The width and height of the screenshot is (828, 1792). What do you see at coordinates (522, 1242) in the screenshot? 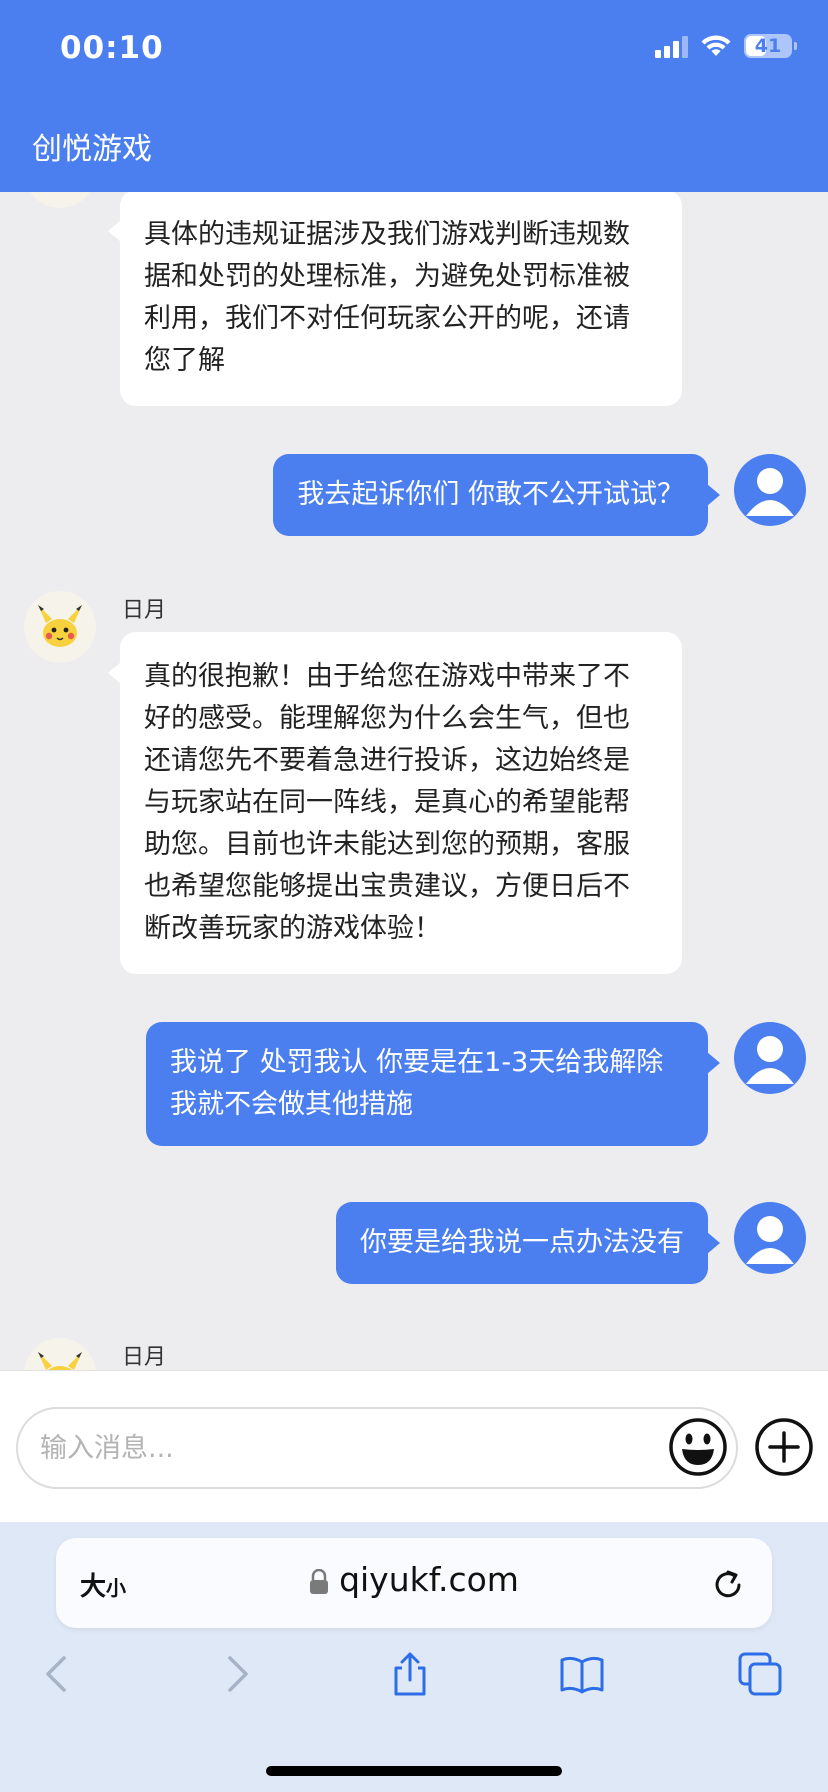
I see `message-text: 你要是给我说一点办法没有` at bounding box center [522, 1242].